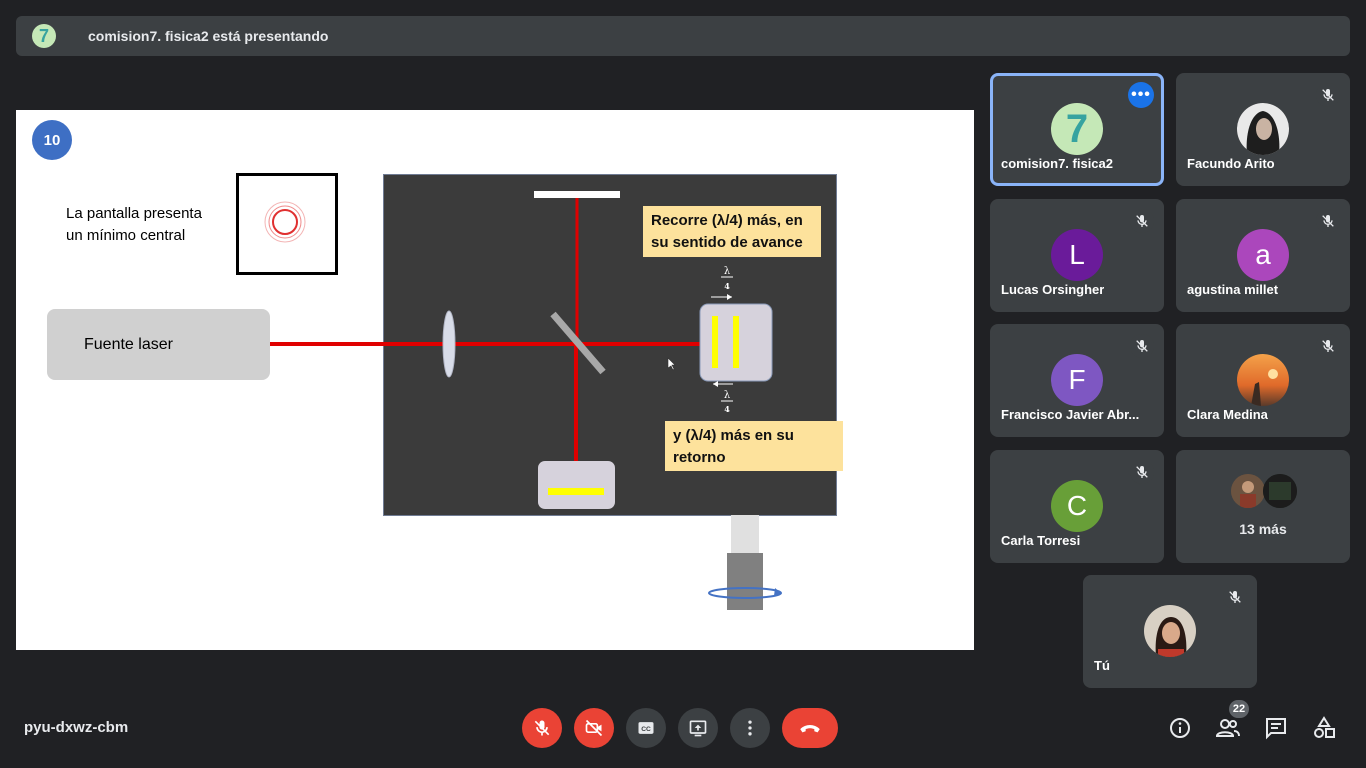 The image size is (1366, 768). I want to click on lambda-top-den: 4, so click(727, 286).